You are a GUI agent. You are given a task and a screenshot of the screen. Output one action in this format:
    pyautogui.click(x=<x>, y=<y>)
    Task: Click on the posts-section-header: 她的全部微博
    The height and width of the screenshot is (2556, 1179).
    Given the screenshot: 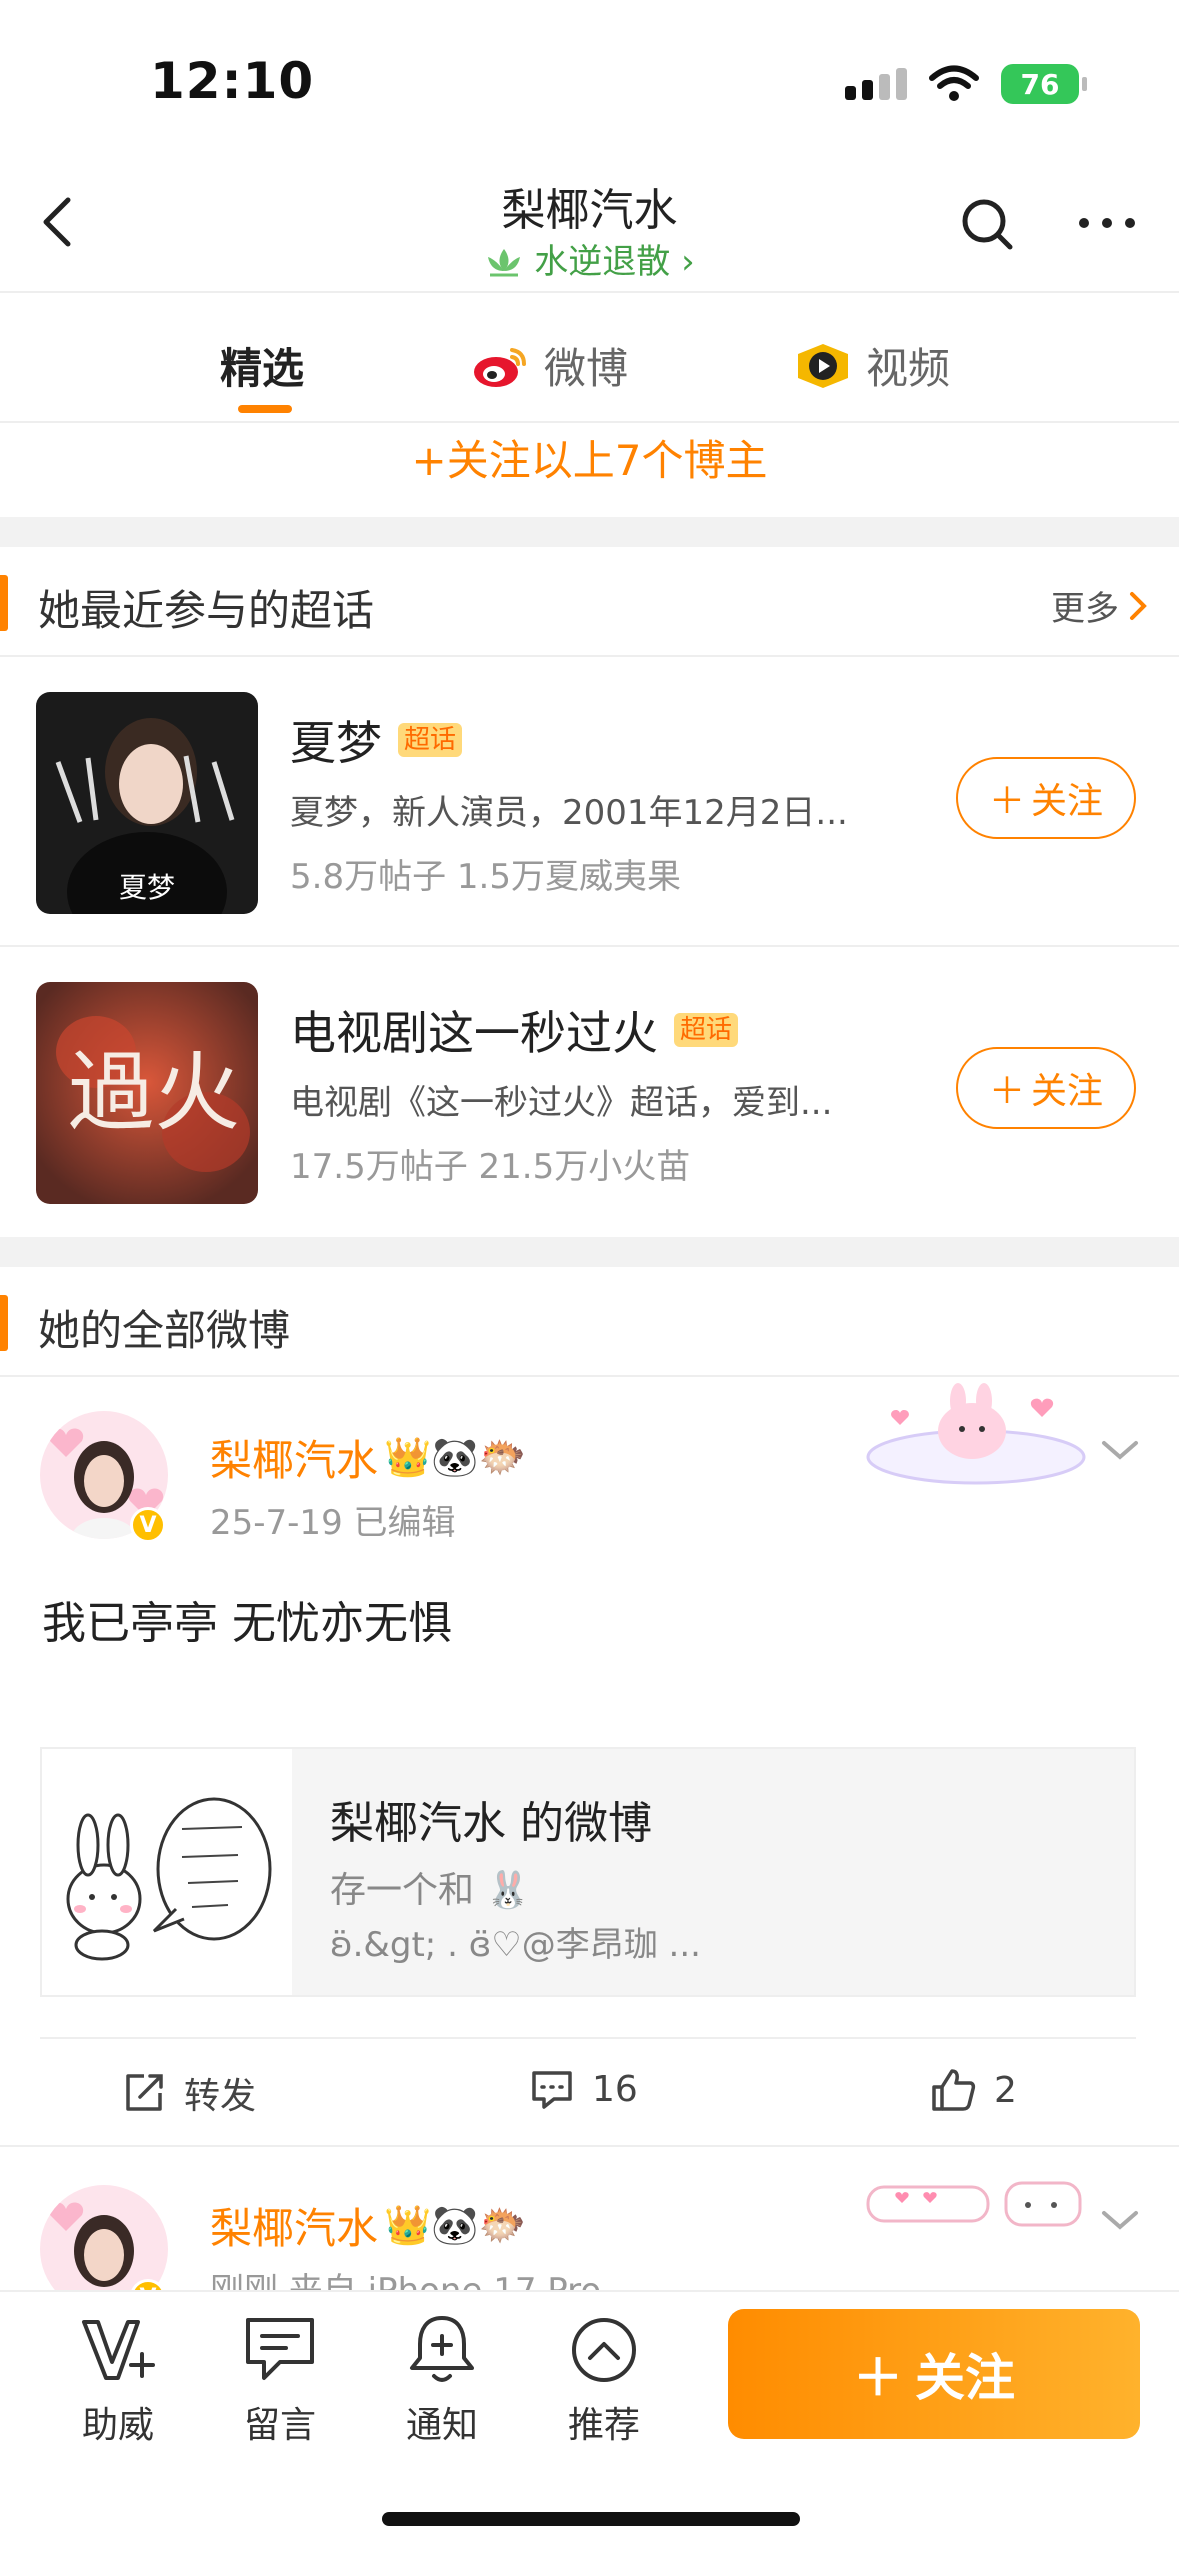 What is the action you would take?
    pyautogui.click(x=589, y=1322)
    